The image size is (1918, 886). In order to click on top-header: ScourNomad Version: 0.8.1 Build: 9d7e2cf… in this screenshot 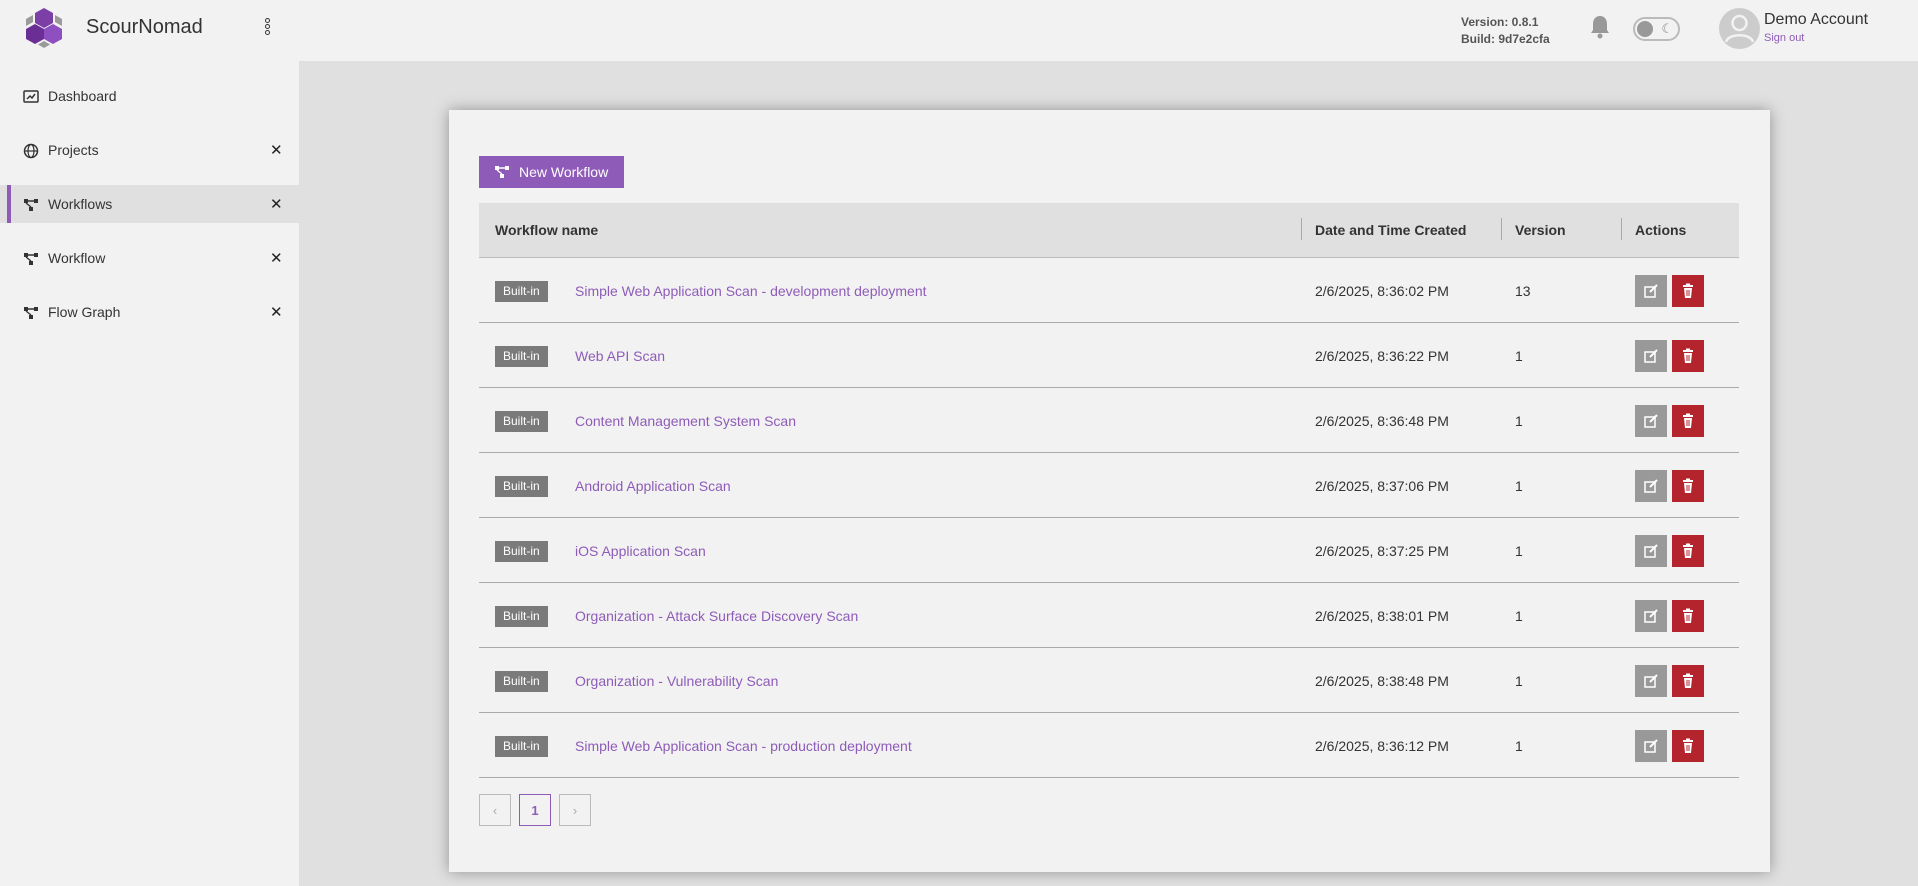, I will do `click(959, 30)`.